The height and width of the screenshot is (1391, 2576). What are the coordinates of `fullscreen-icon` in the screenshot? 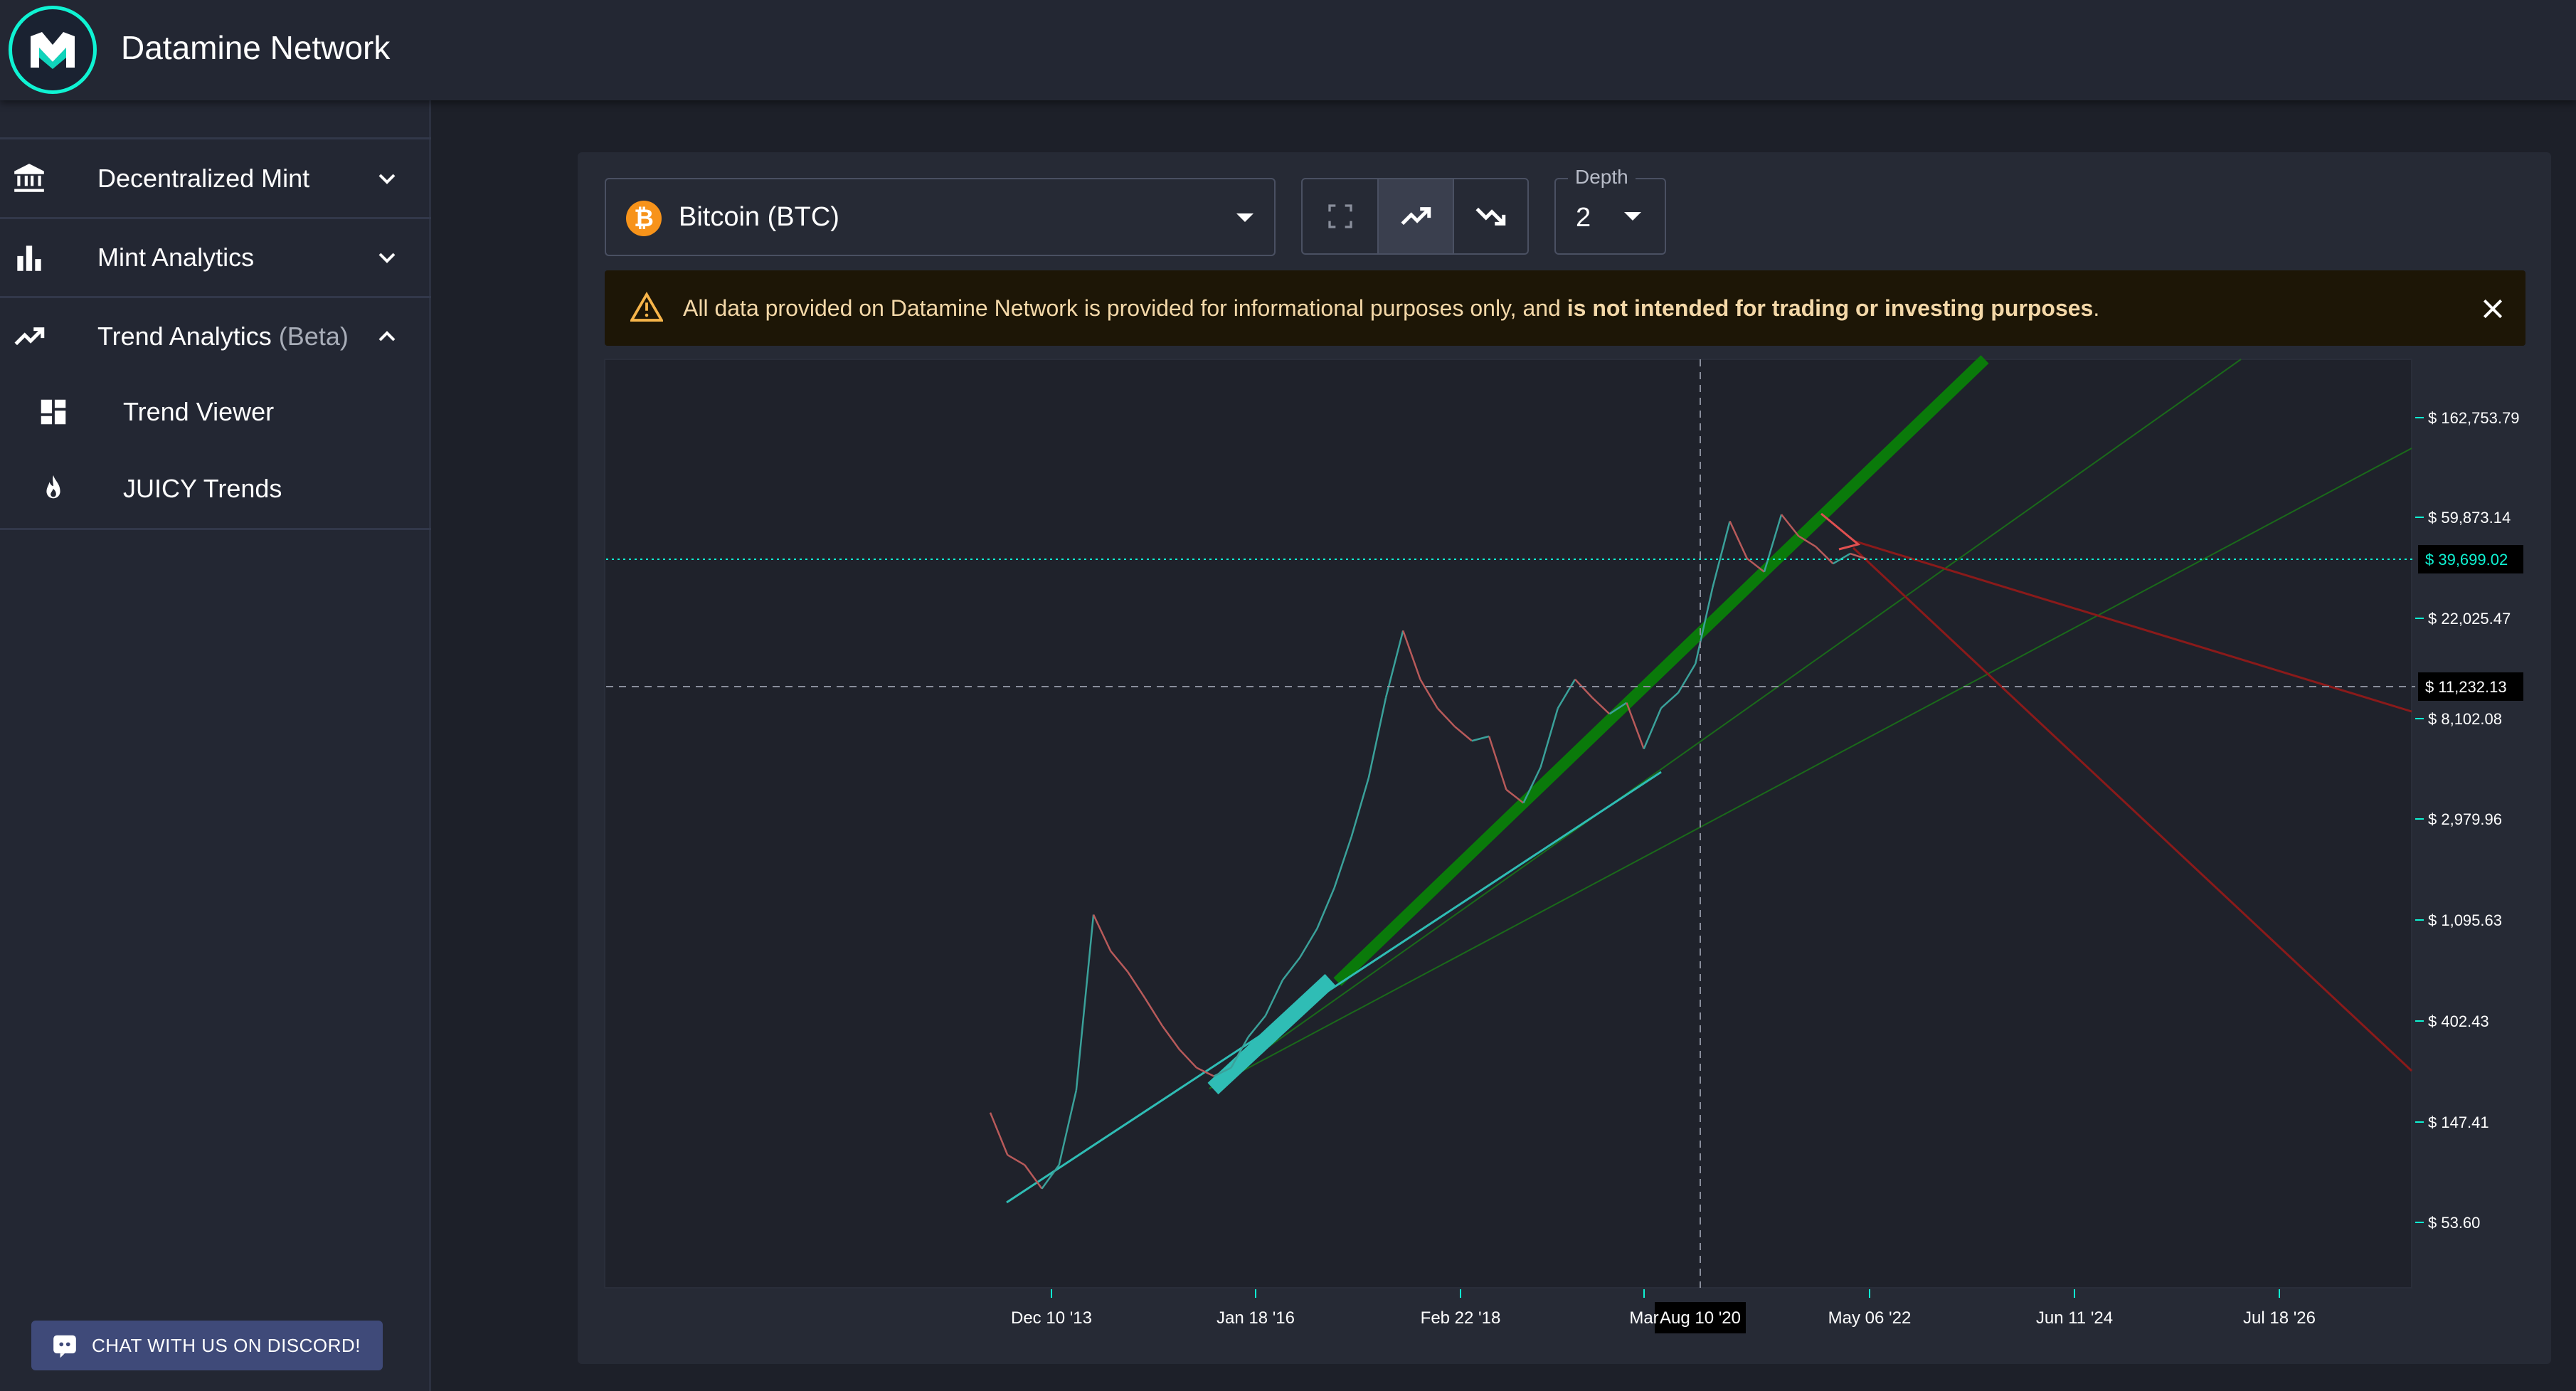 It's located at (1339, 216).